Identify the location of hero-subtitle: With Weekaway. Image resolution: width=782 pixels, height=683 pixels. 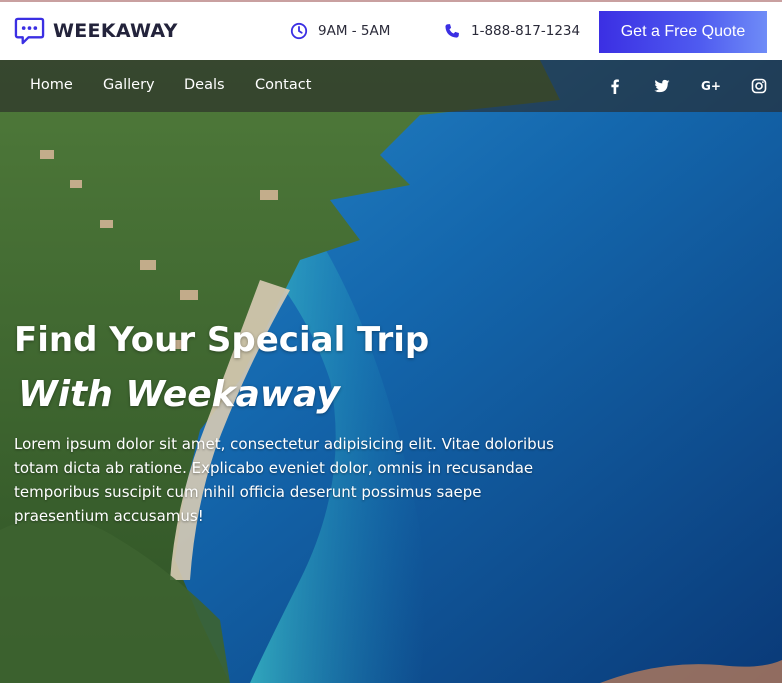
(179, 394).